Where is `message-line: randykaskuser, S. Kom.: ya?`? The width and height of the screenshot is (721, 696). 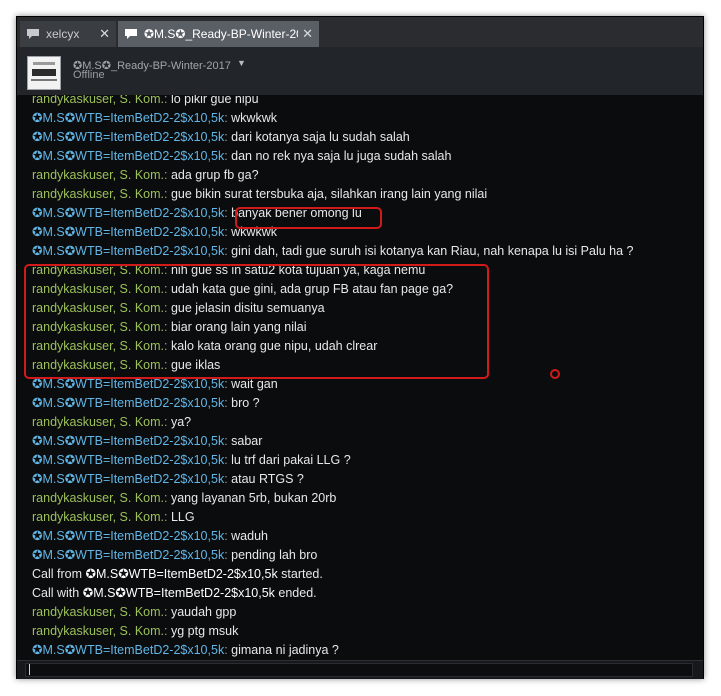
message-line: randykaskuser, S. Kom.: ya? is located at coordinates (111, 422).